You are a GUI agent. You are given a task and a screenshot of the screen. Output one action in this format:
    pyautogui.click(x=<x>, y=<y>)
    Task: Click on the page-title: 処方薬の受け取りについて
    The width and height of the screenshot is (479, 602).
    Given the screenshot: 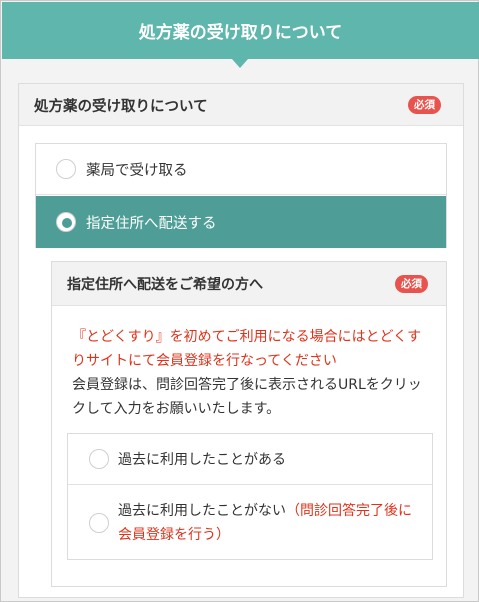 What is the action you would take?
    pyautogui.click(x=240, y=33)
    